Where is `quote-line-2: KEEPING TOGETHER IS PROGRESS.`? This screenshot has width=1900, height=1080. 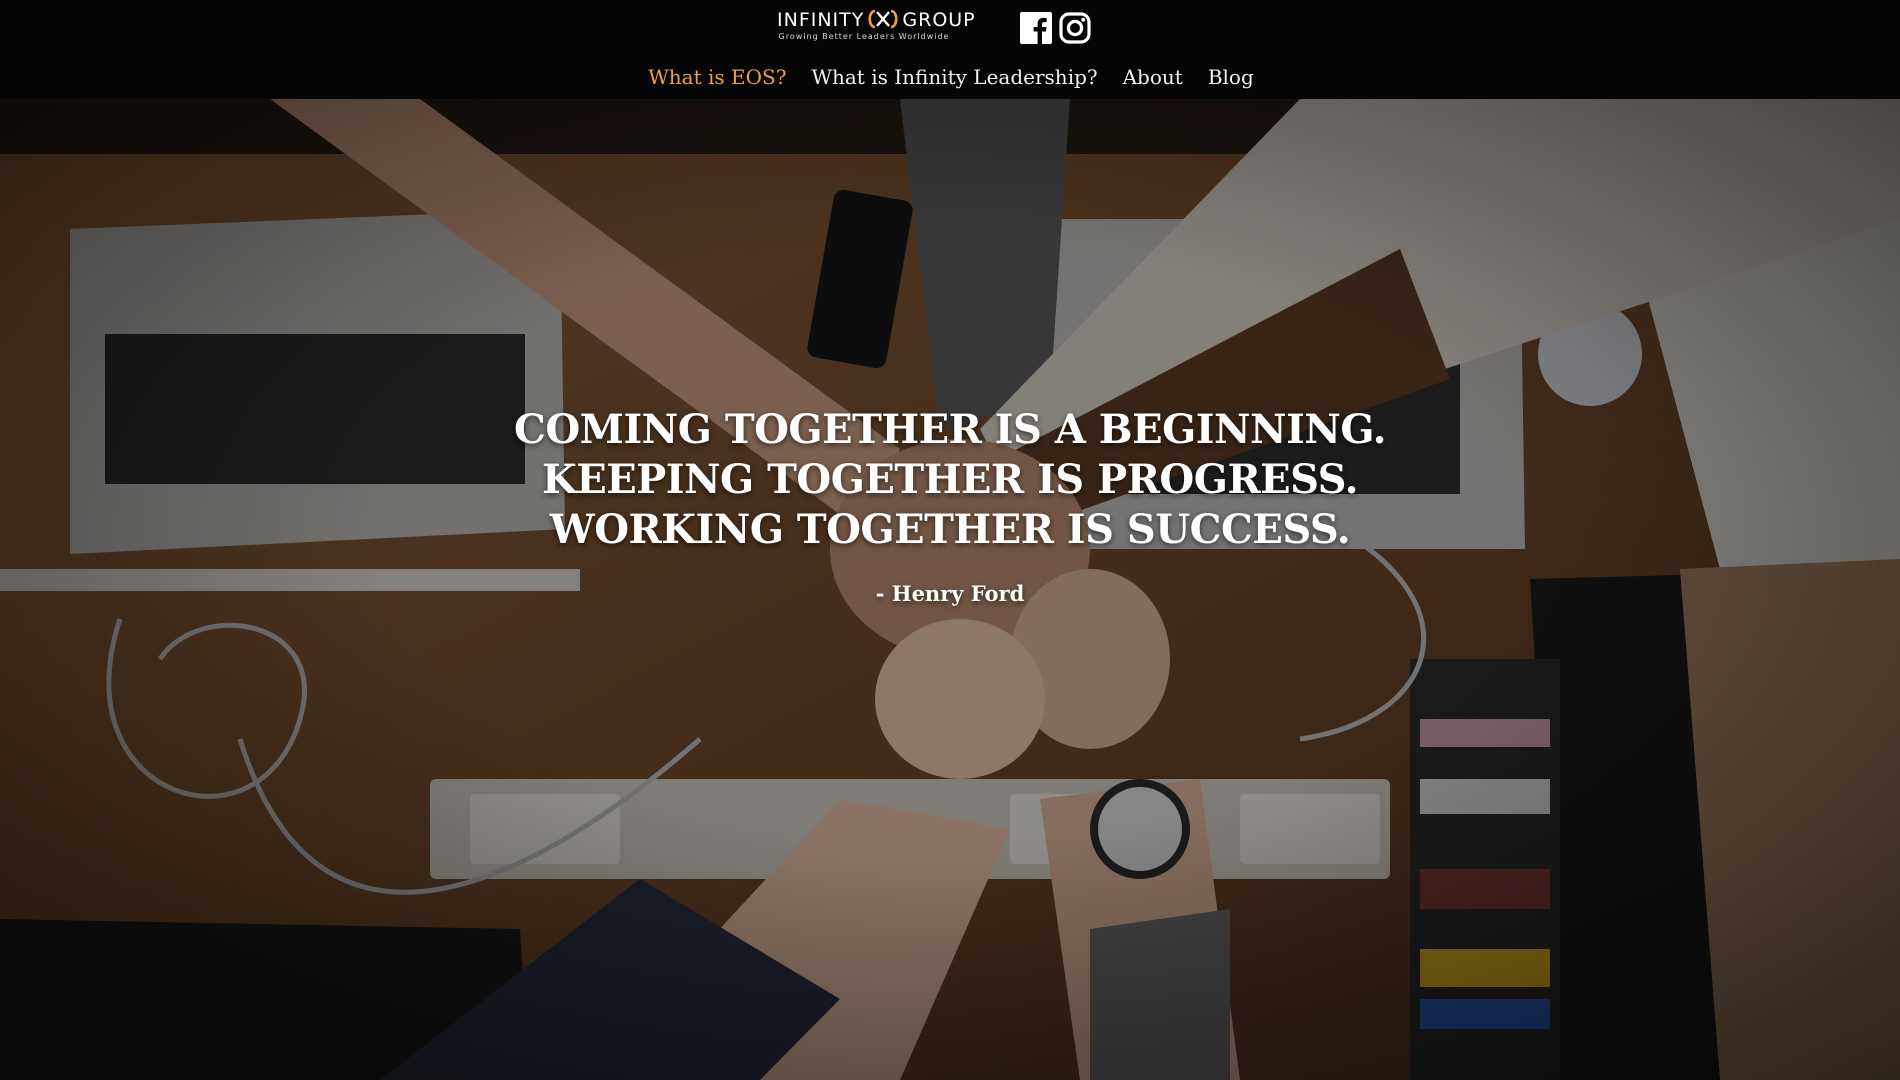 quote-line-2: KEEPING TOGETHER IS PROGRESS. is located at coordinates (950, 479).